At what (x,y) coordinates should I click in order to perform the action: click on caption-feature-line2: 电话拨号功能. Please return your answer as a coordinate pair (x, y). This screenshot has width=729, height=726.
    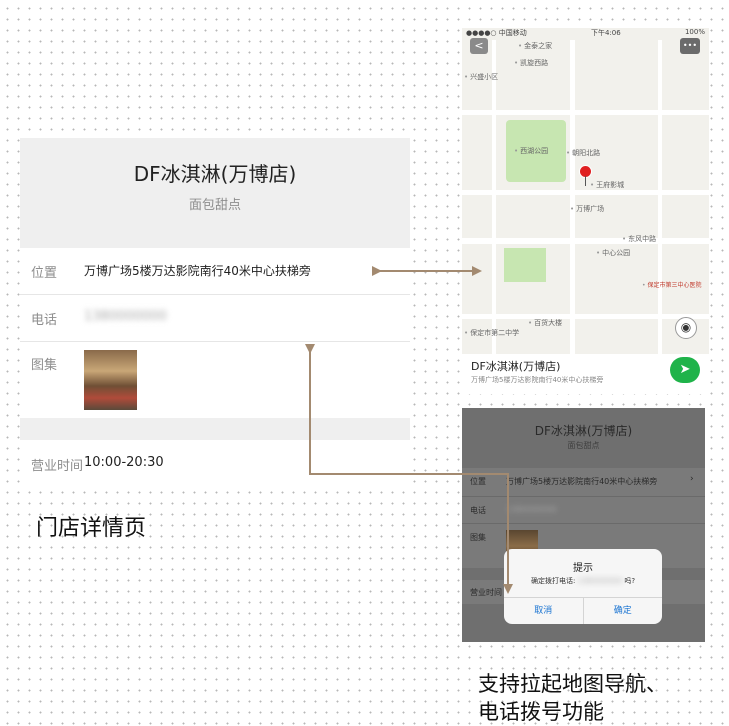
    Looking at the image, I should click on (541, 712).